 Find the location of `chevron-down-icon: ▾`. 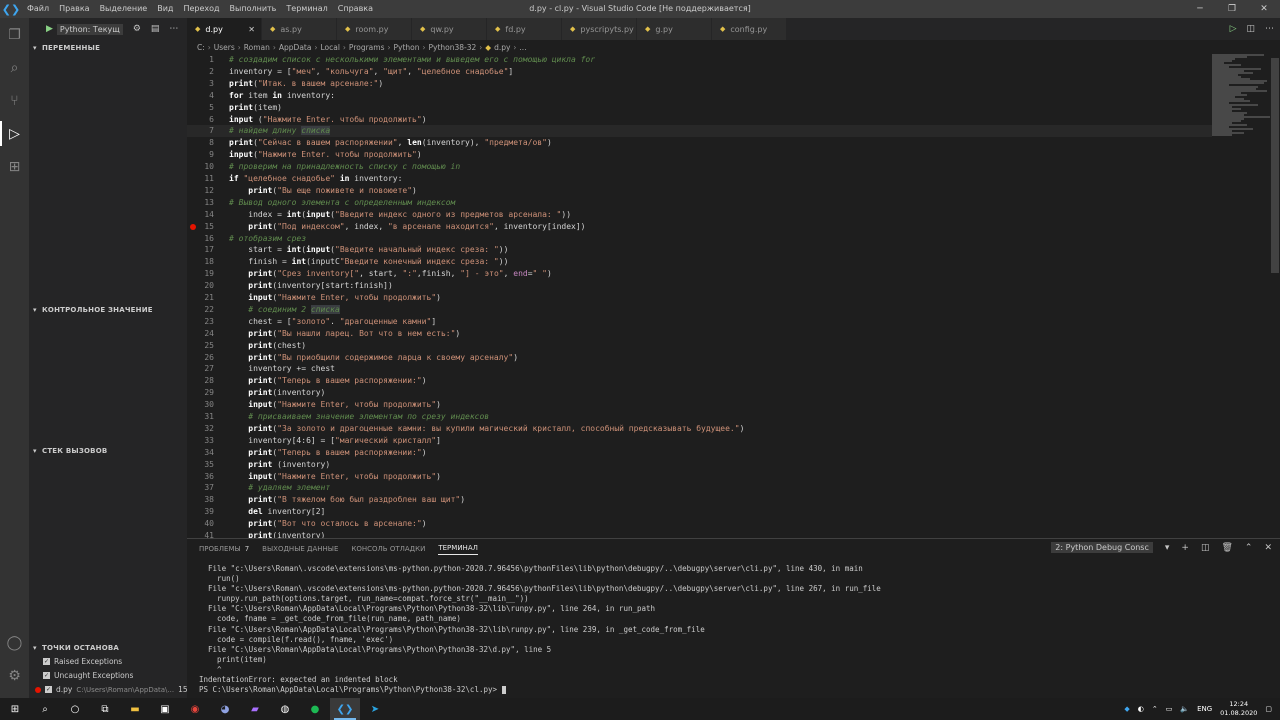

chevron-down-icon: ▾ is located at coordinates (1167, 548).